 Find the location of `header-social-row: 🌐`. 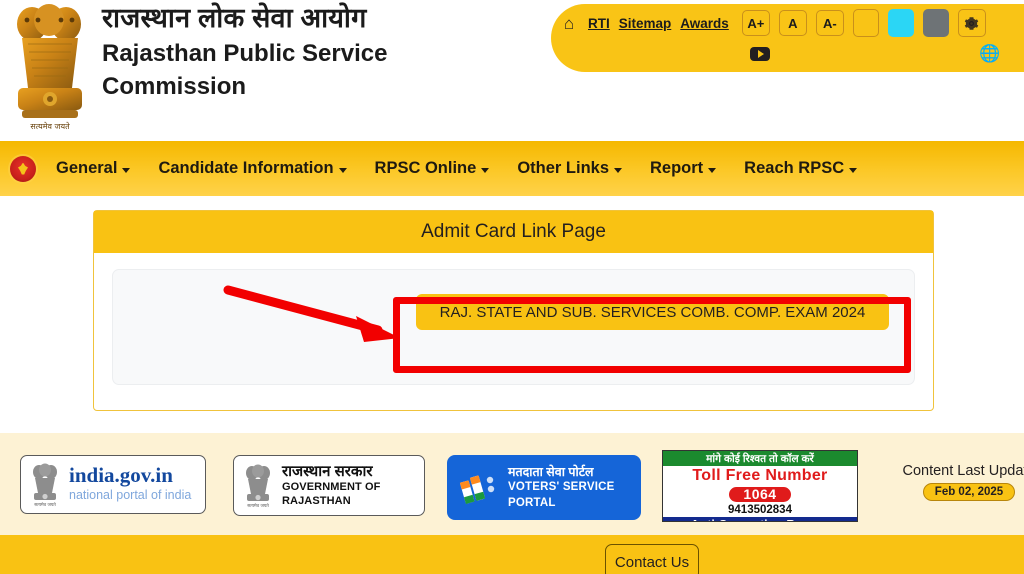

header-social-row: 🌐 is located at coordinates (787, 57).